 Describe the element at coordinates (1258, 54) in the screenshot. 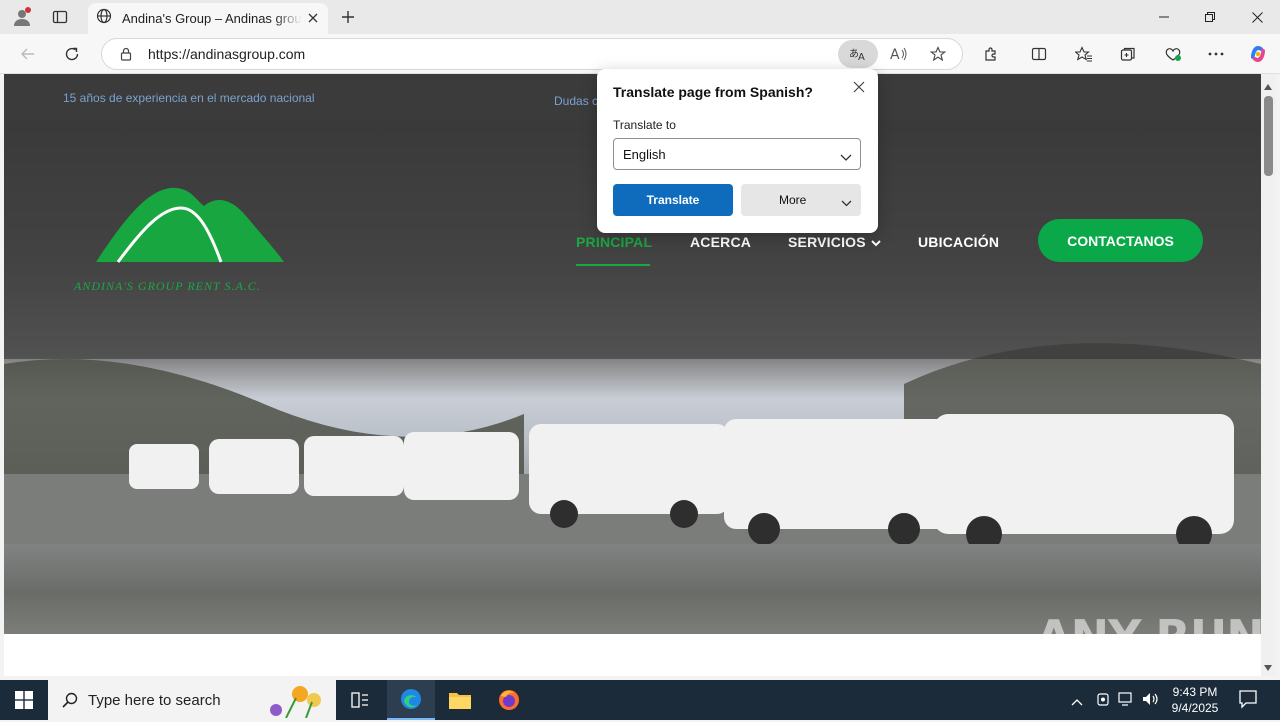

I see `copilot-icon` at that location.